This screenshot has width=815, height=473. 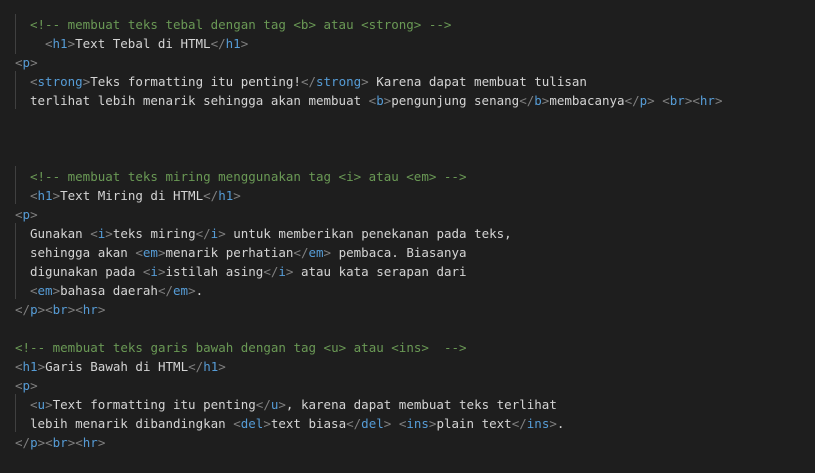 What do you see at coordinates (60, 233) in the screenshot?
I see `code-text: Gunakan` at bounding box center [60, 233].